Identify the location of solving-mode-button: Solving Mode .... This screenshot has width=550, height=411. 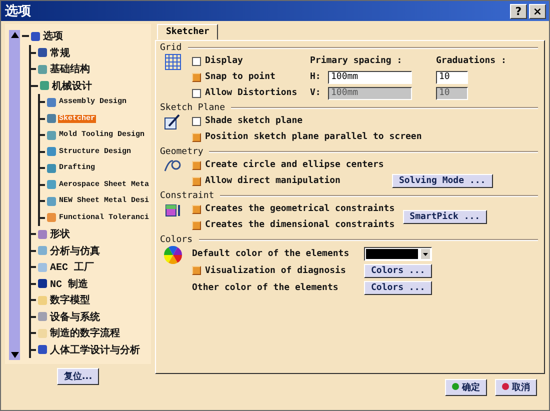
(442, 181).